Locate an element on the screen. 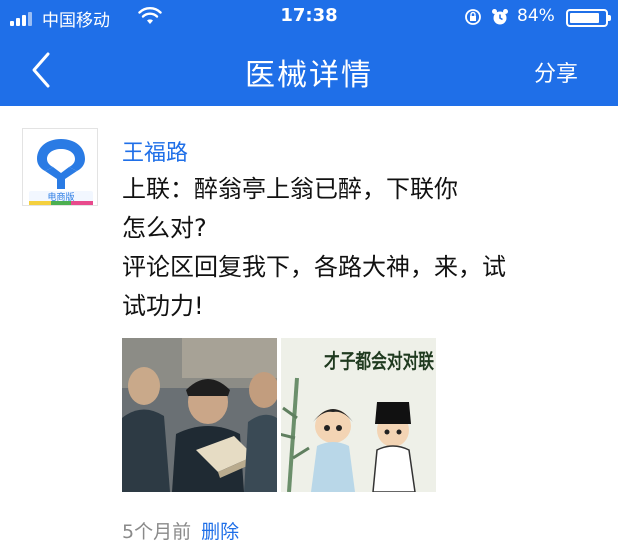  delete-button: 删除 is located at coordinates (220, 532).